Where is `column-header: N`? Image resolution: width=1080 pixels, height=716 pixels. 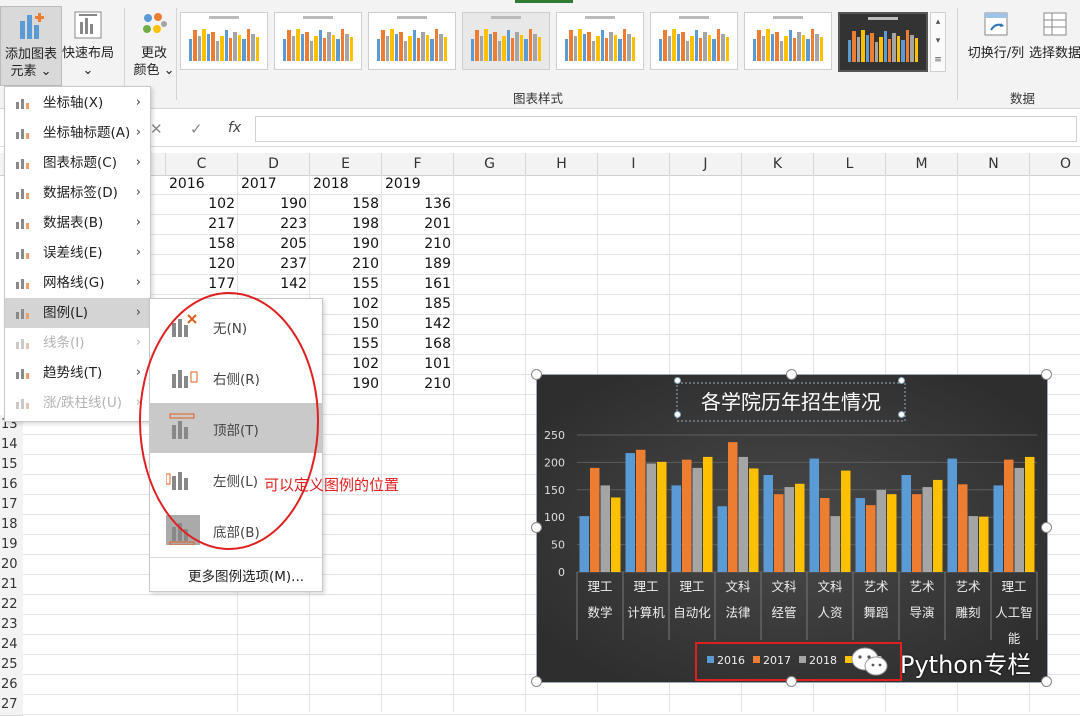 column-header: N is located at coordinates (994, 164).